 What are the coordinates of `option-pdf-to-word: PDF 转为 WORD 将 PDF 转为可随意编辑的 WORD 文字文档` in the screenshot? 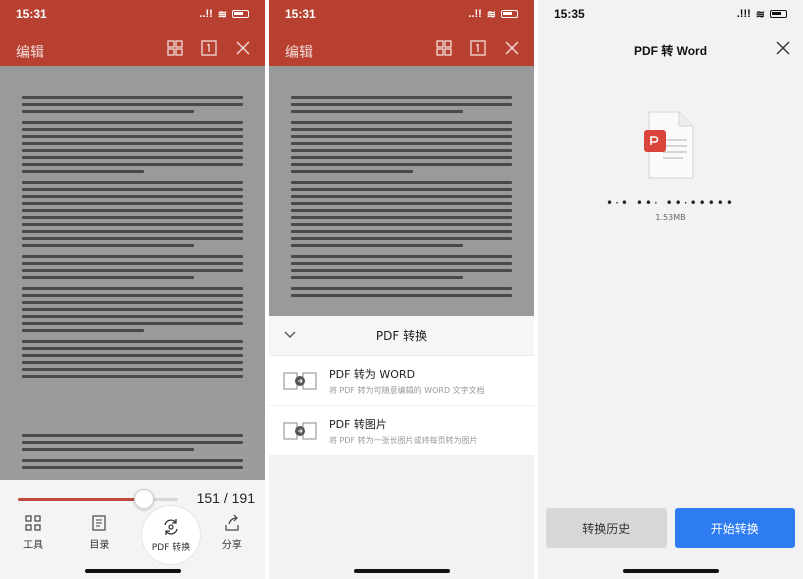 It's located at (401, 381).